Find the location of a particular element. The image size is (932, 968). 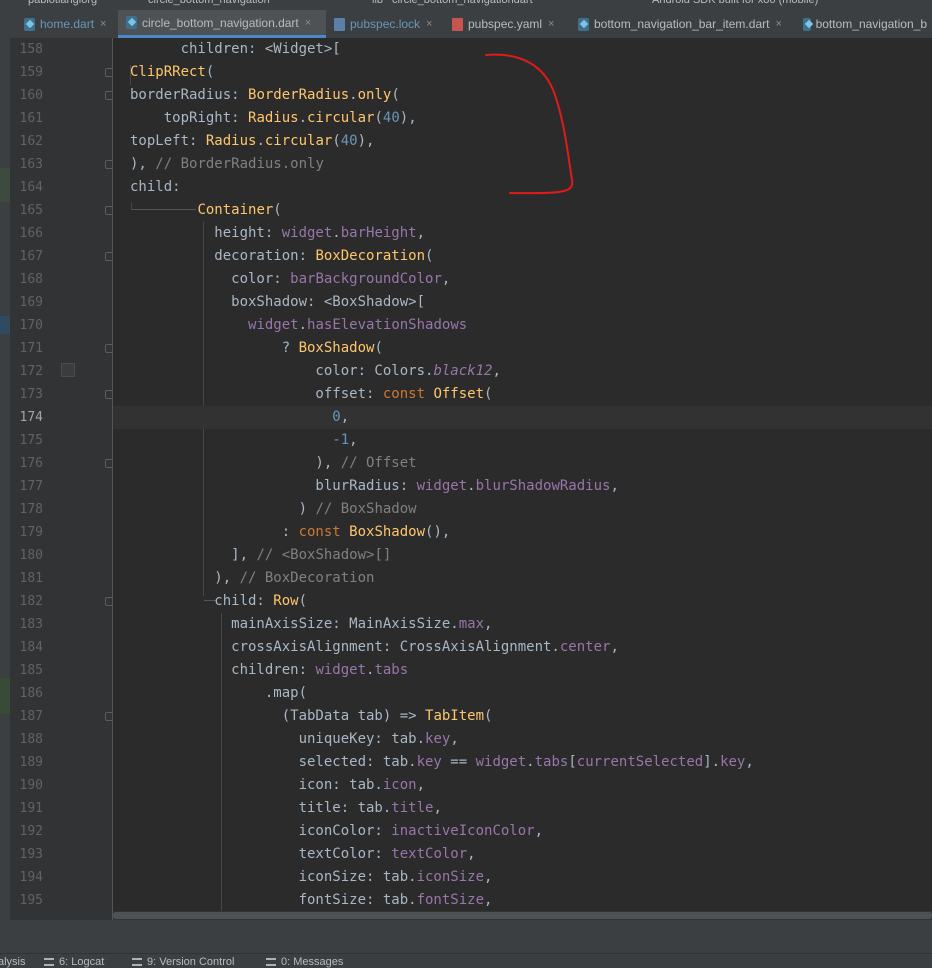

red-annotation-scribble is located at coordinates (529, 124).